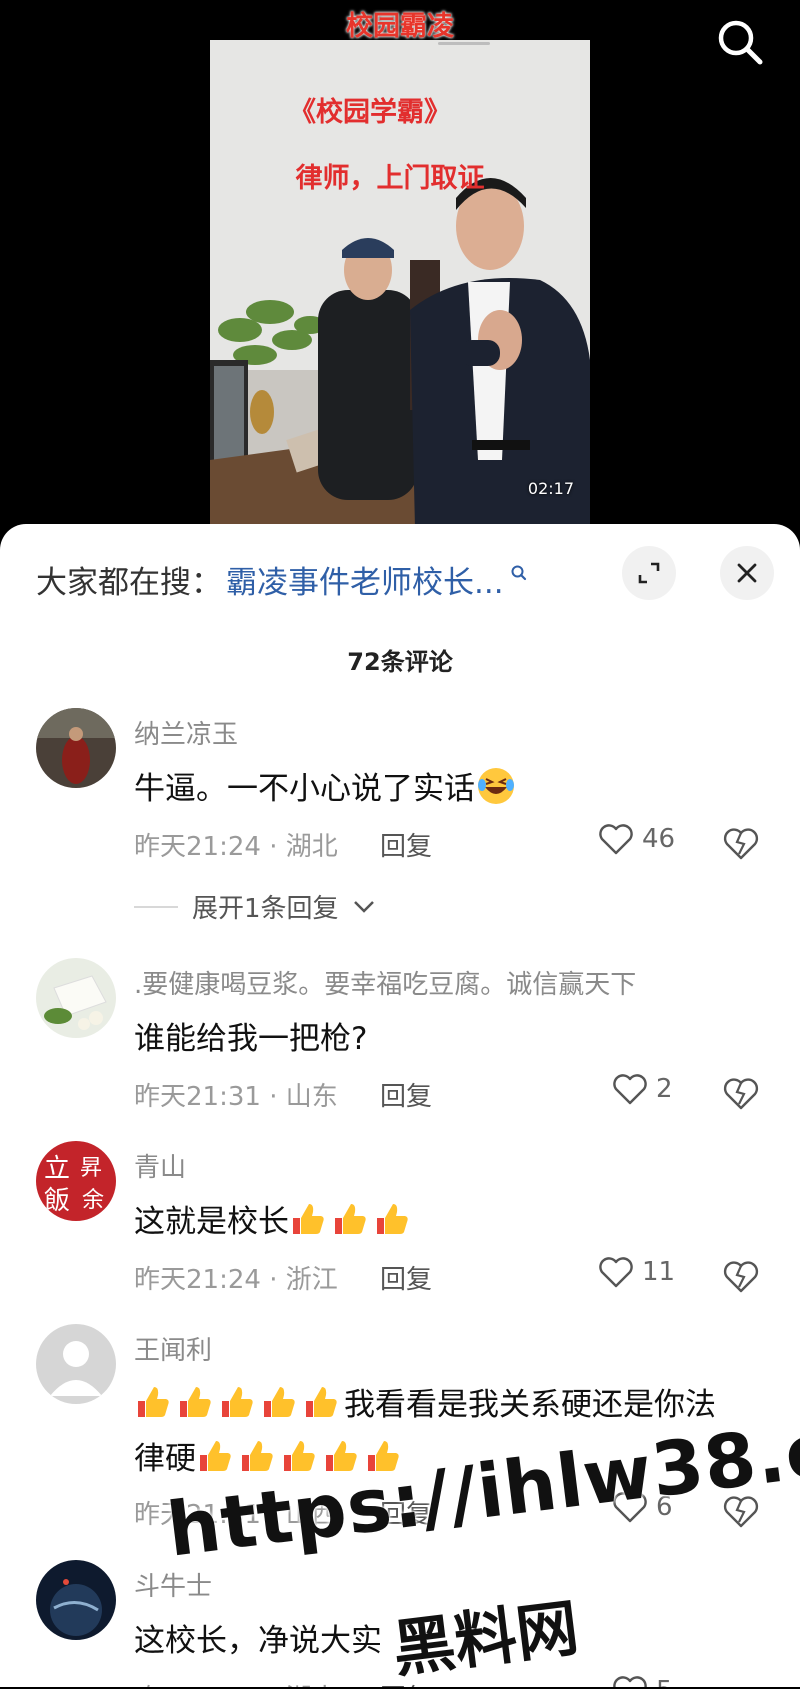 This screenshot has height=1689, width=800. Describe the element at coordinates (129, 582) in the screenshot. I see `trending-search-prefix: 大家都在搜：` at that location.